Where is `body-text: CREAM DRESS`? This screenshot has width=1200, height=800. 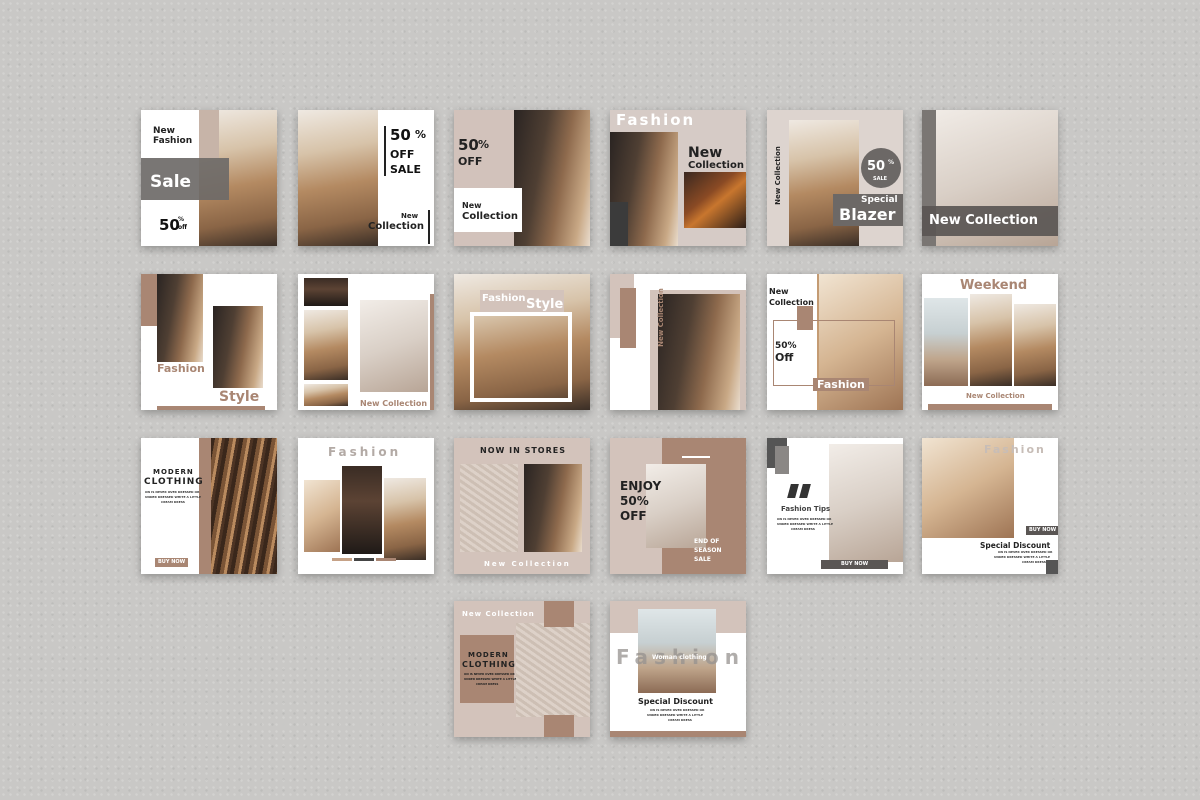
body-text: CREAM DRESS is located at coordinates (680, 720).